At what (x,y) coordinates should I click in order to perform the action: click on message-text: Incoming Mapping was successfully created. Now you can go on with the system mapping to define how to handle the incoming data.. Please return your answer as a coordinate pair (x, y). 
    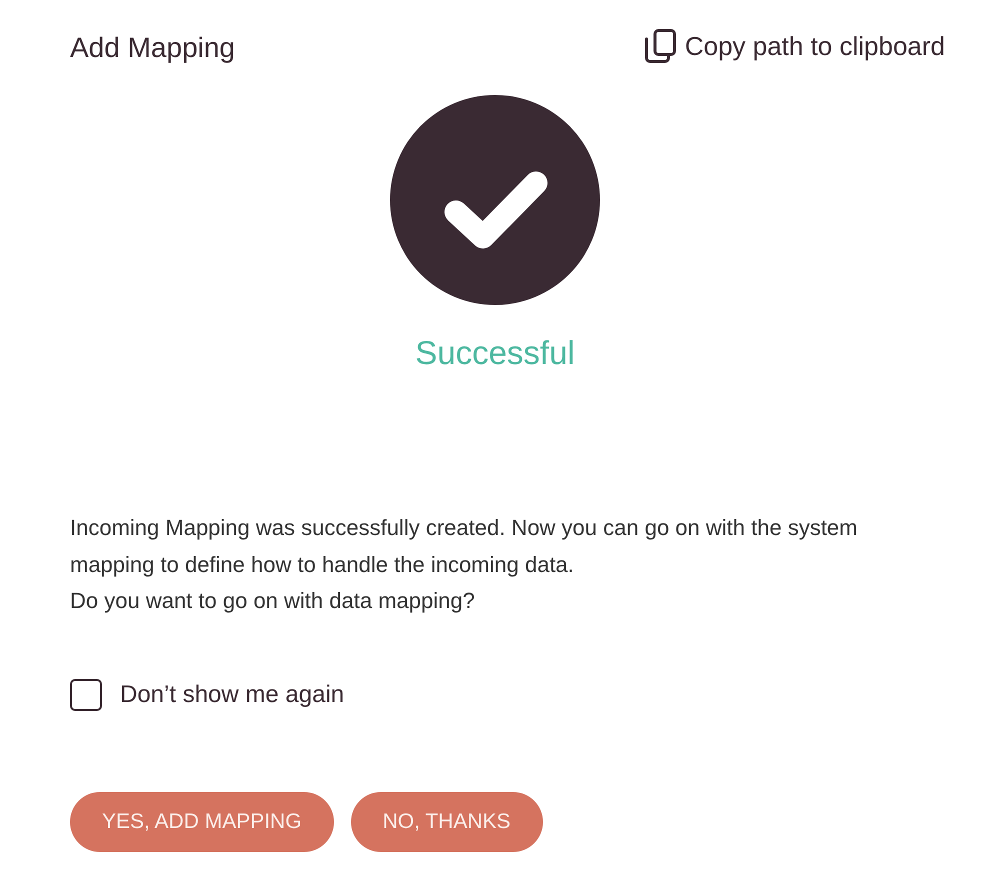
    Looking at the image, I should click on (464, 546).